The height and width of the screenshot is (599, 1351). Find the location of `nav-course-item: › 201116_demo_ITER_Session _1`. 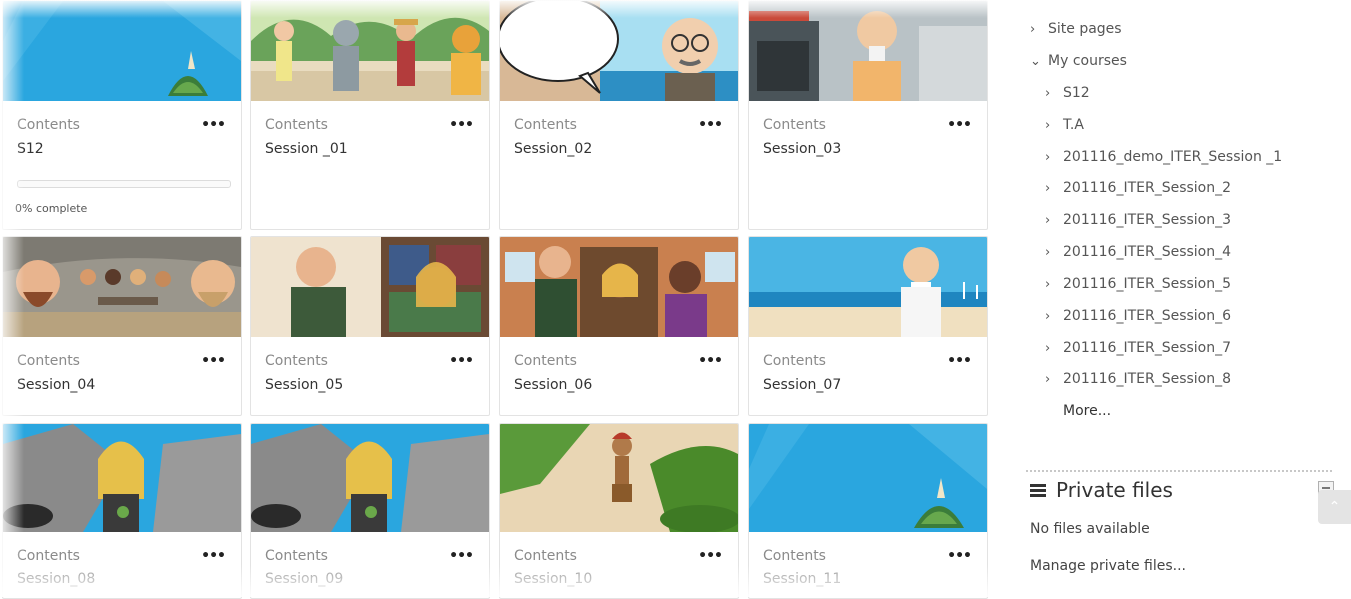

nav-course-item: › 201116_demo_ITER_Session _1 is located at coordinates (1163, 157).